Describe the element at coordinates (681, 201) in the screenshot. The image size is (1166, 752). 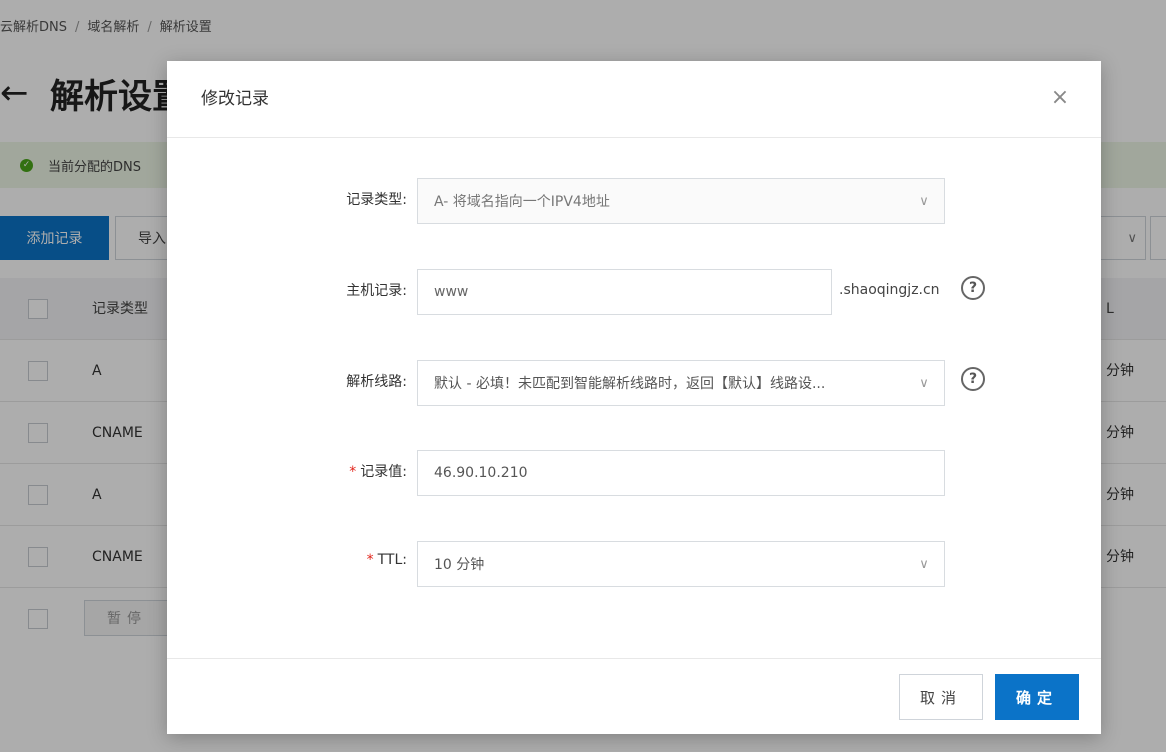
I see `record-type-select: A- 将域名指向一个IPV4地址 ∨` at that location.